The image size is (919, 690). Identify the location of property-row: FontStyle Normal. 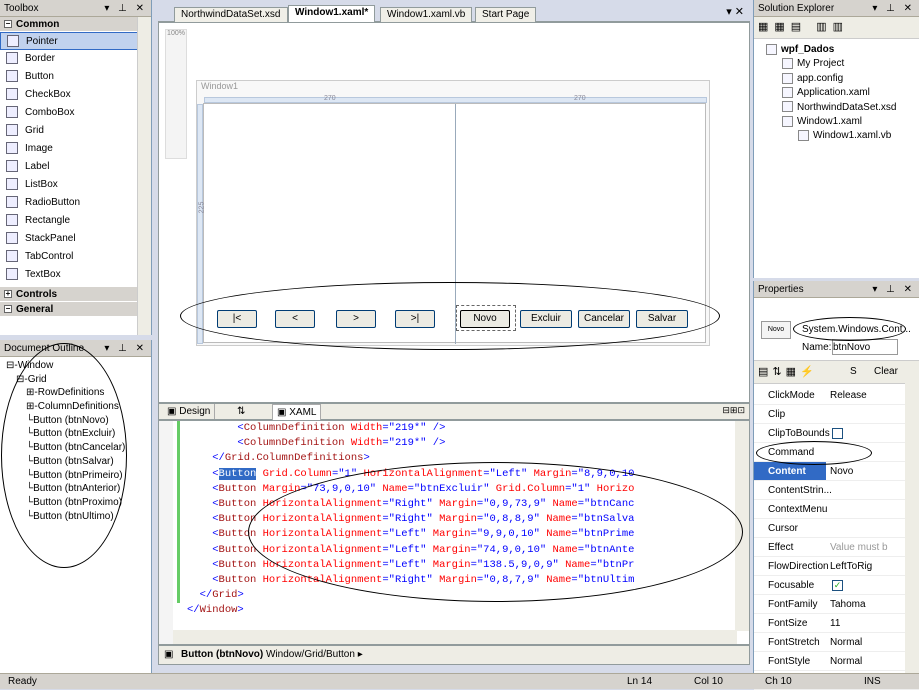
(836, 661).